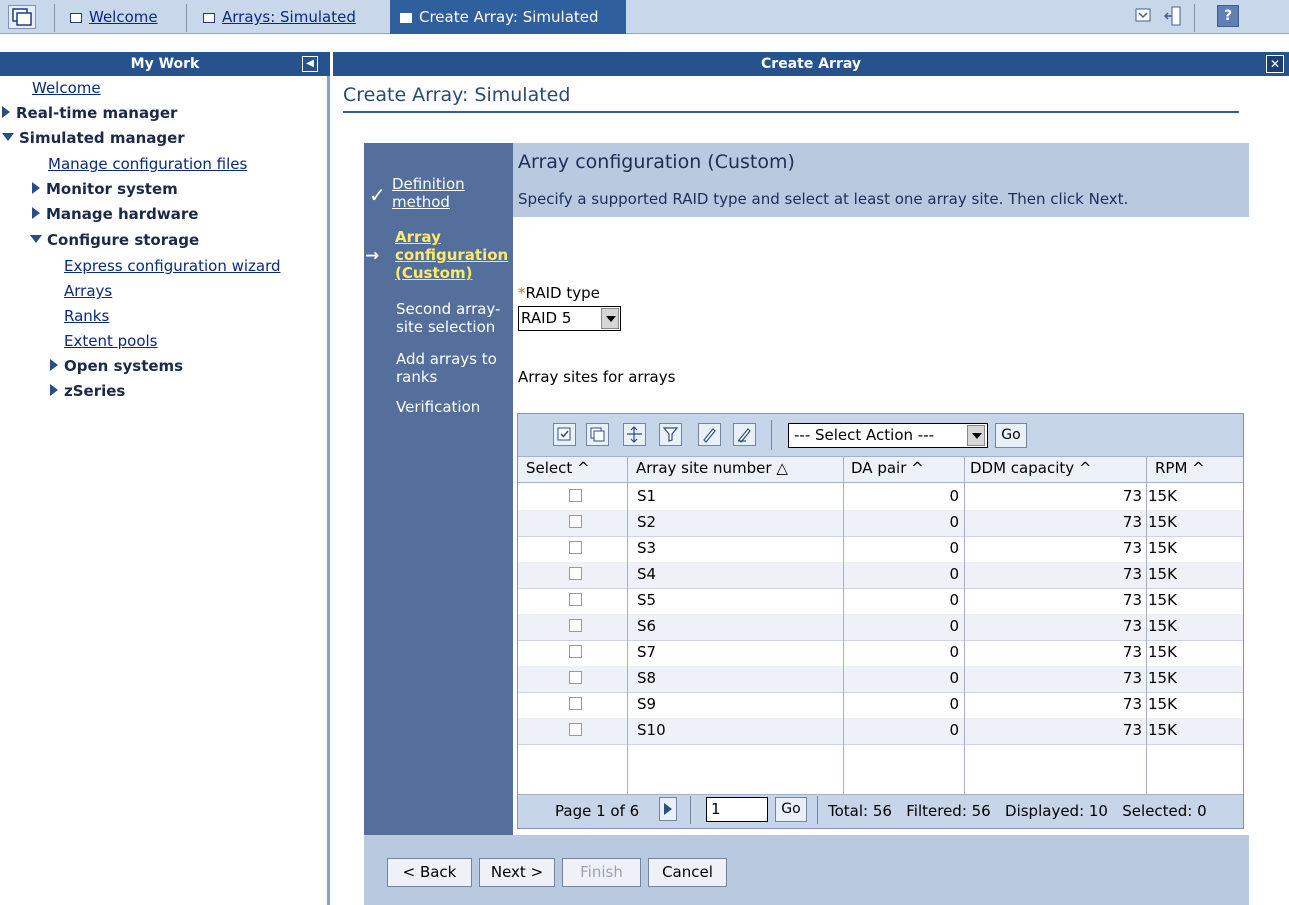  I want to click on nav-manage-hardware: Manage hardware, so click(115, 214).